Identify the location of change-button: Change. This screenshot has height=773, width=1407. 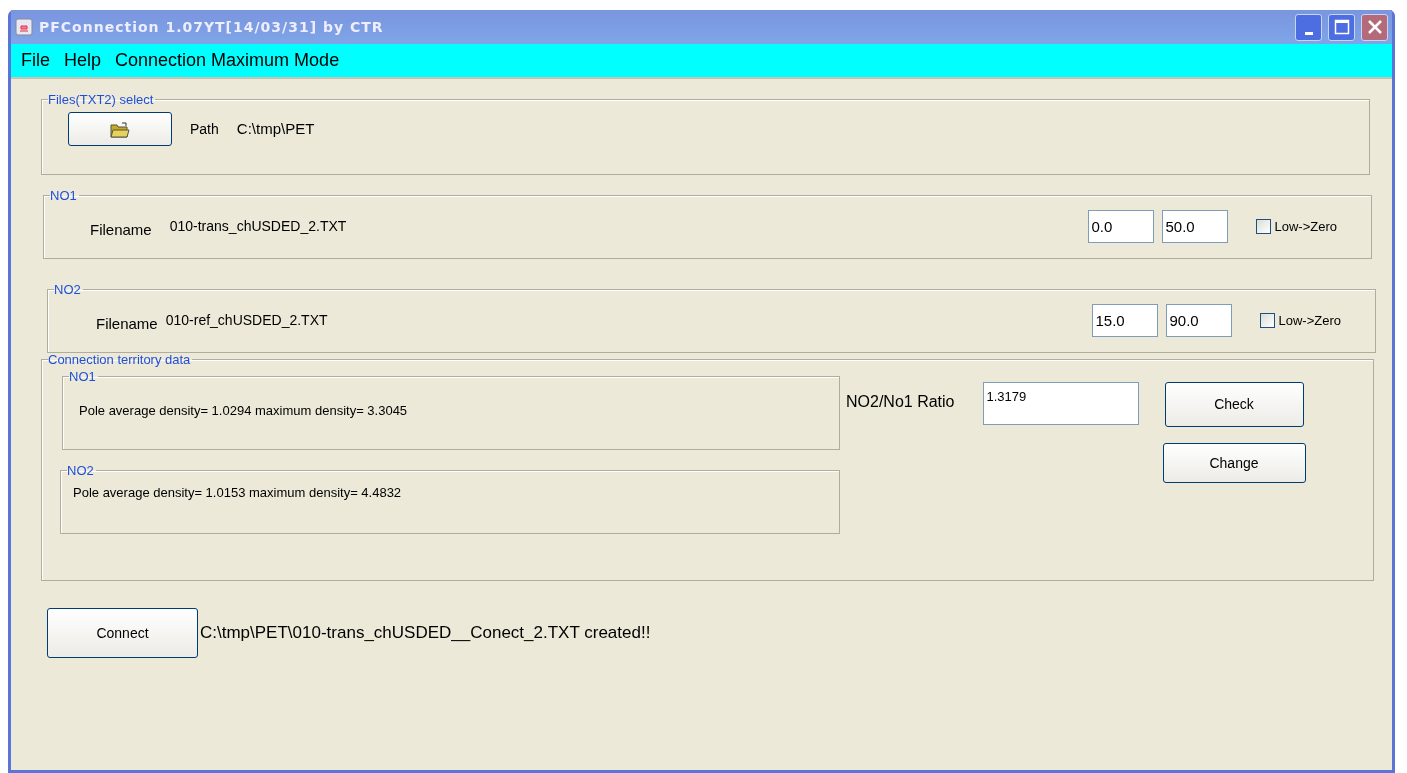
(1234, 463).